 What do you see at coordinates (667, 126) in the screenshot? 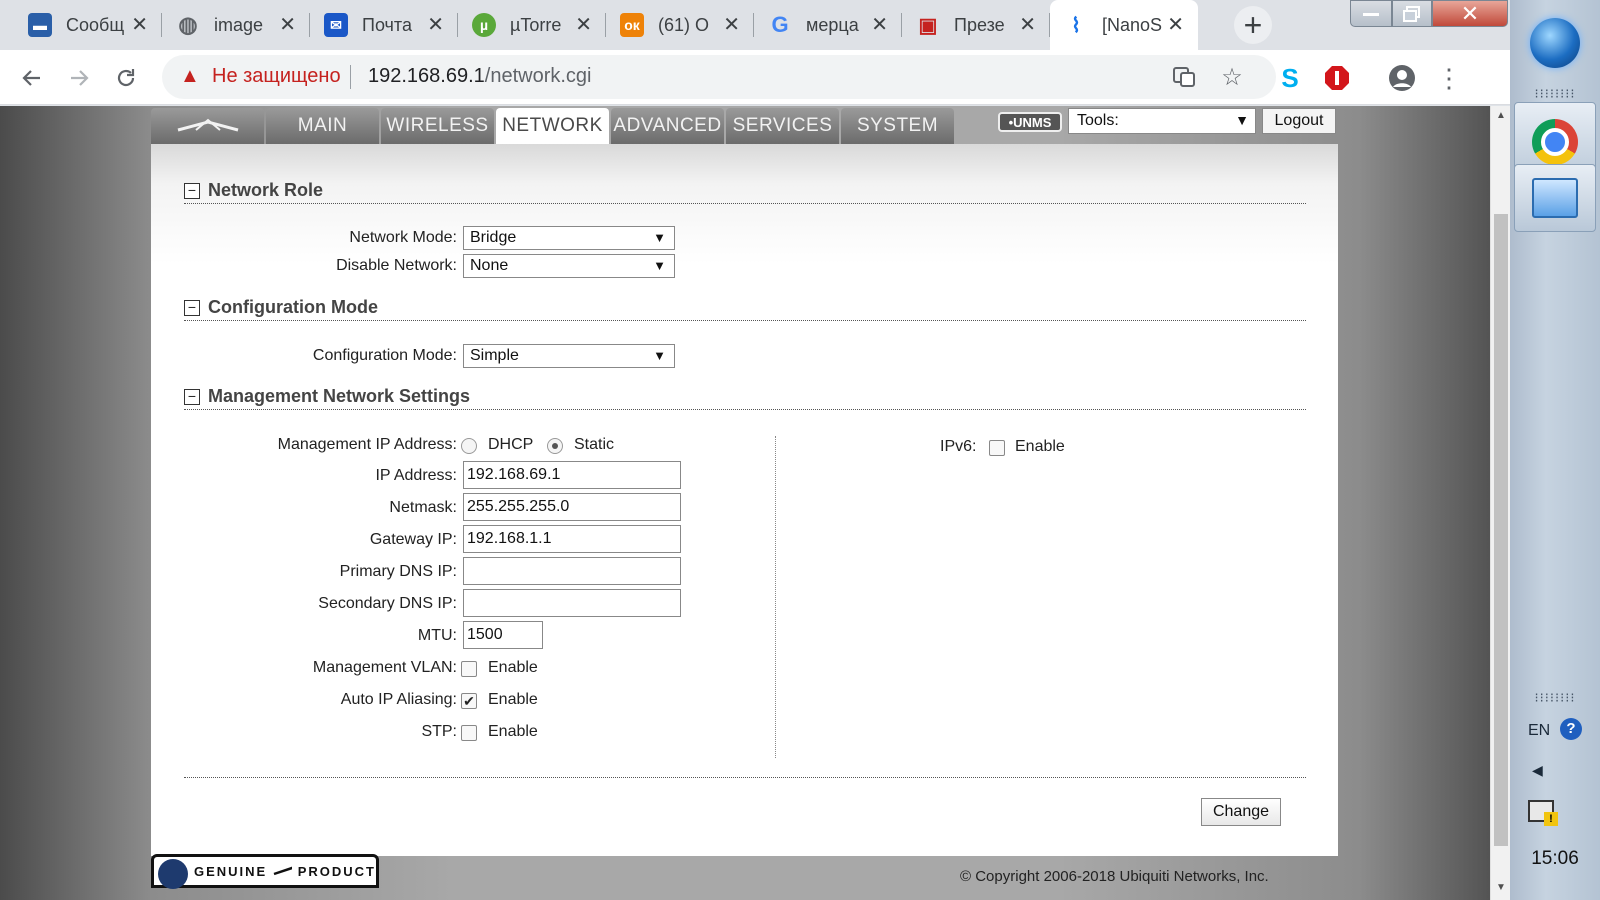
I see `tab-advanced: ADVANCED` at bounding box center [667, 126].